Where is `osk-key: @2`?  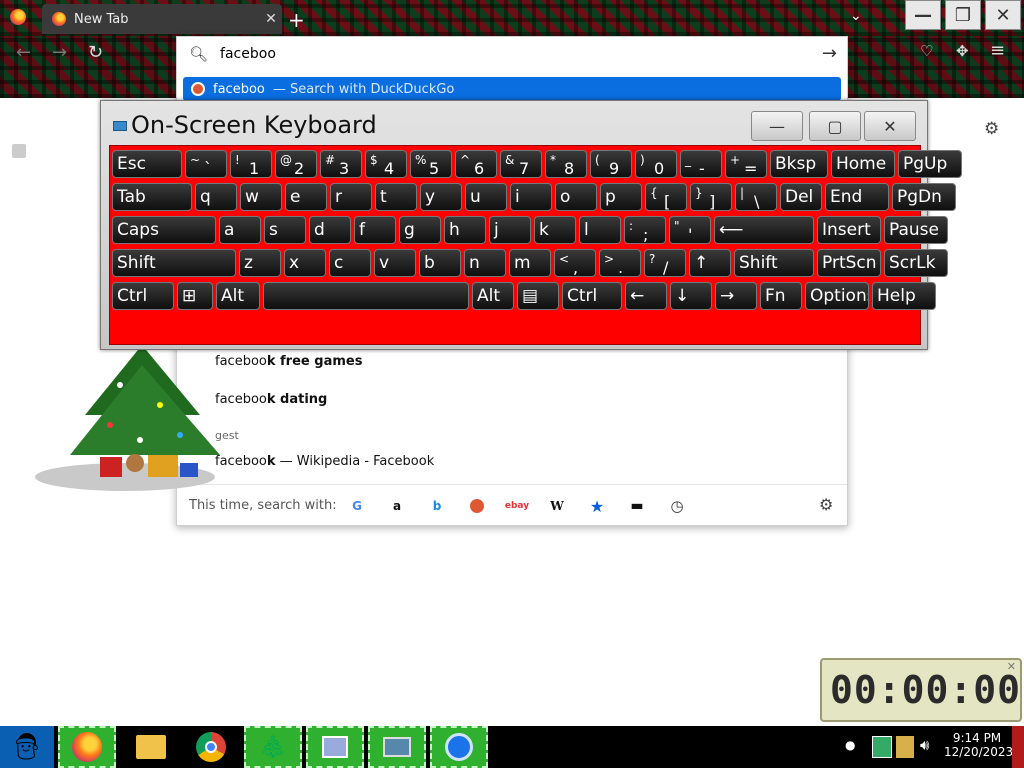 osk-key: @2 is located at coordinates (296, 164).